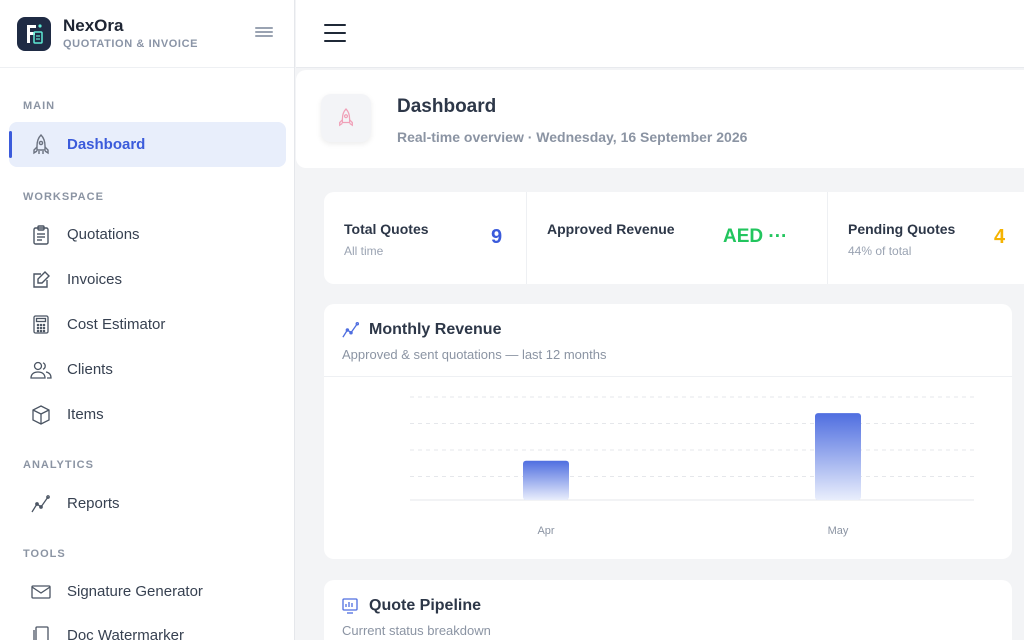  I want to click on x-tick-label: May, so click(838, 531).